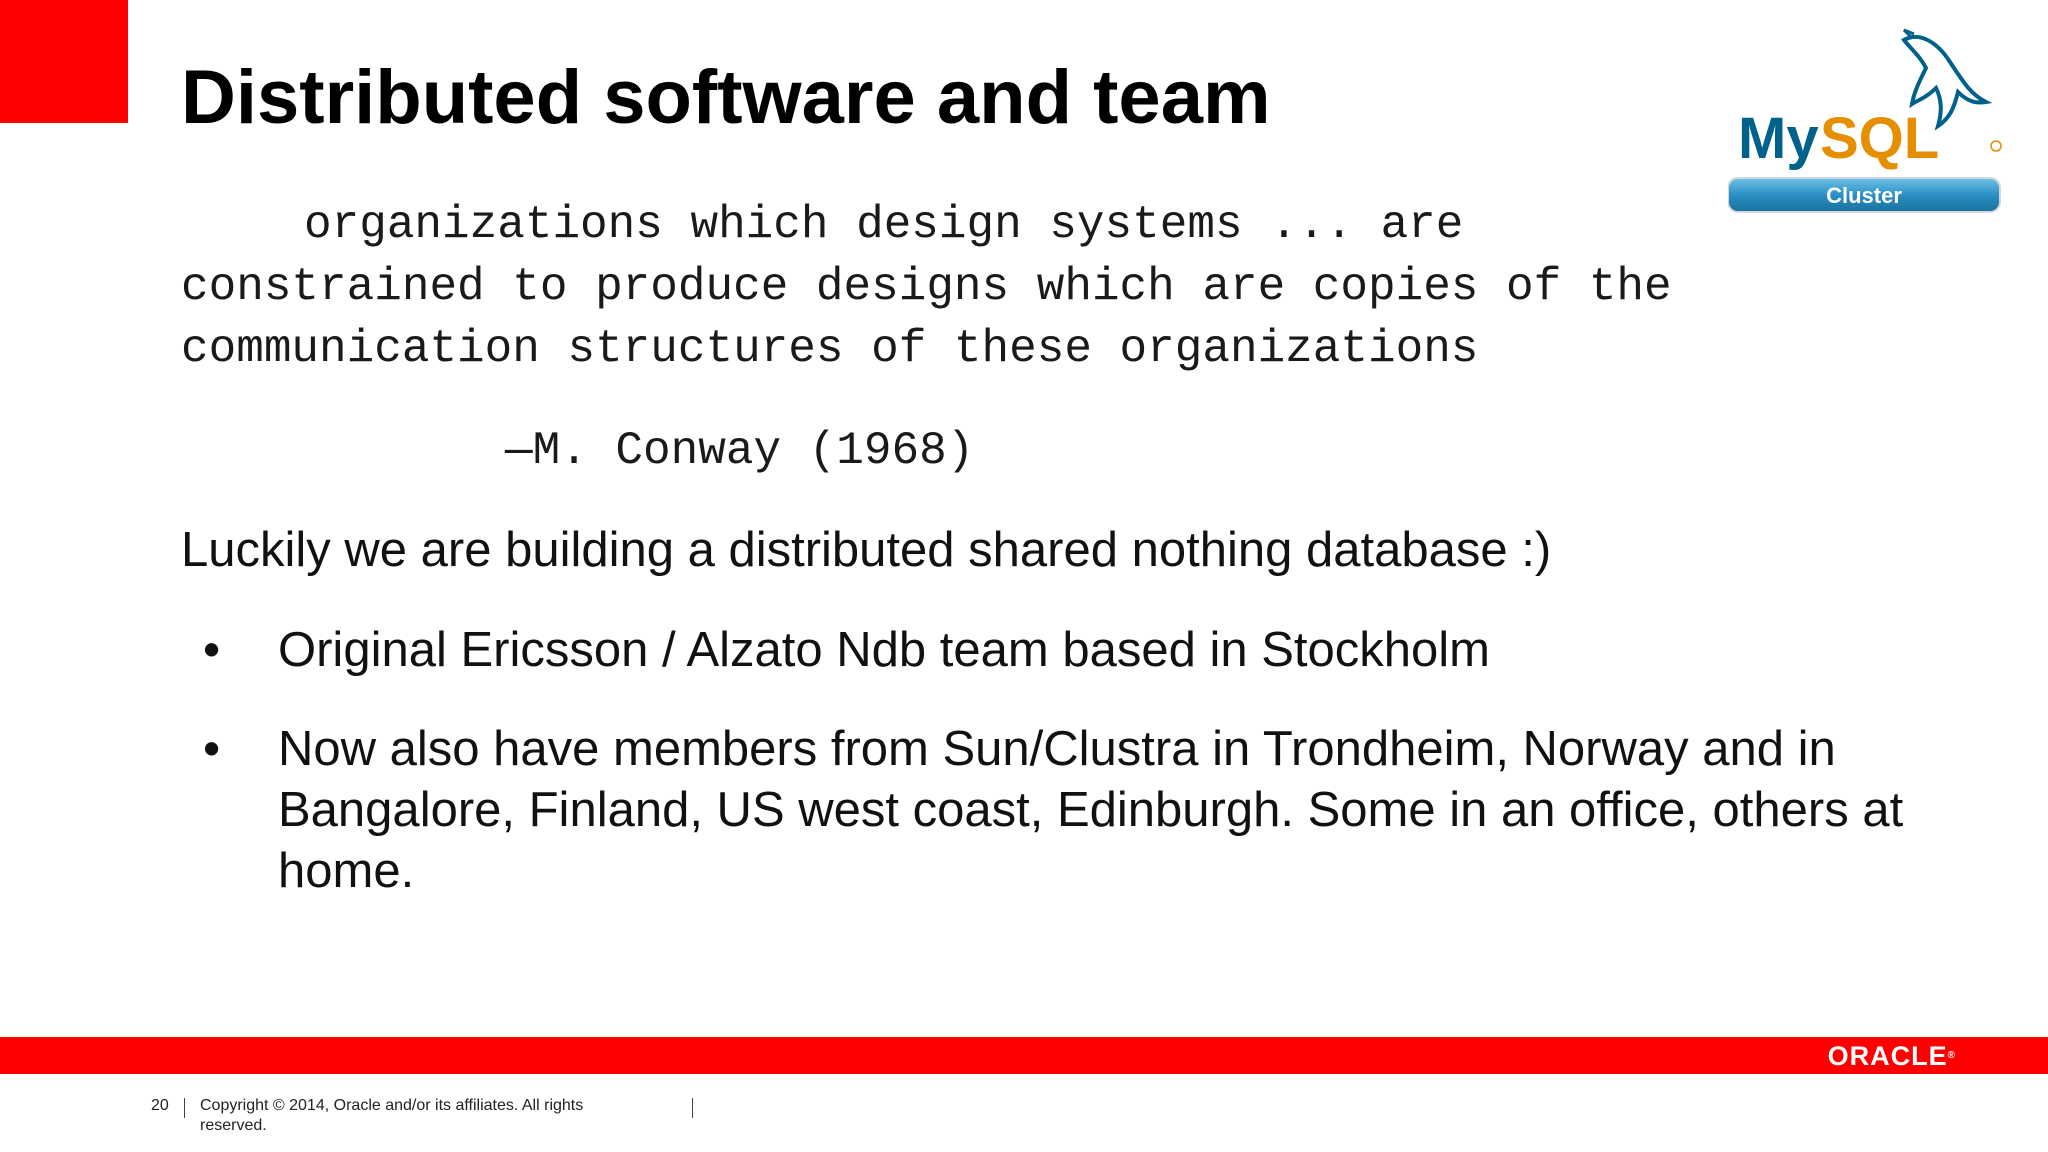  Describe the element at coordinates (1778, 138) in the screenshot. I see `svg-text: My` at that location.